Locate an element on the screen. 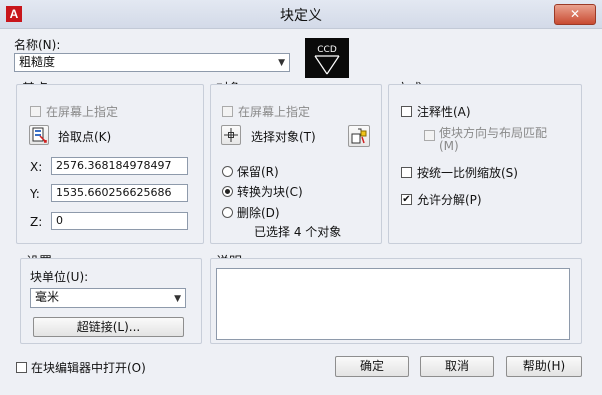 The width and height of the screenshot is (602, 395). help-button: 帮助(H) is located at coordinates (544, 366).